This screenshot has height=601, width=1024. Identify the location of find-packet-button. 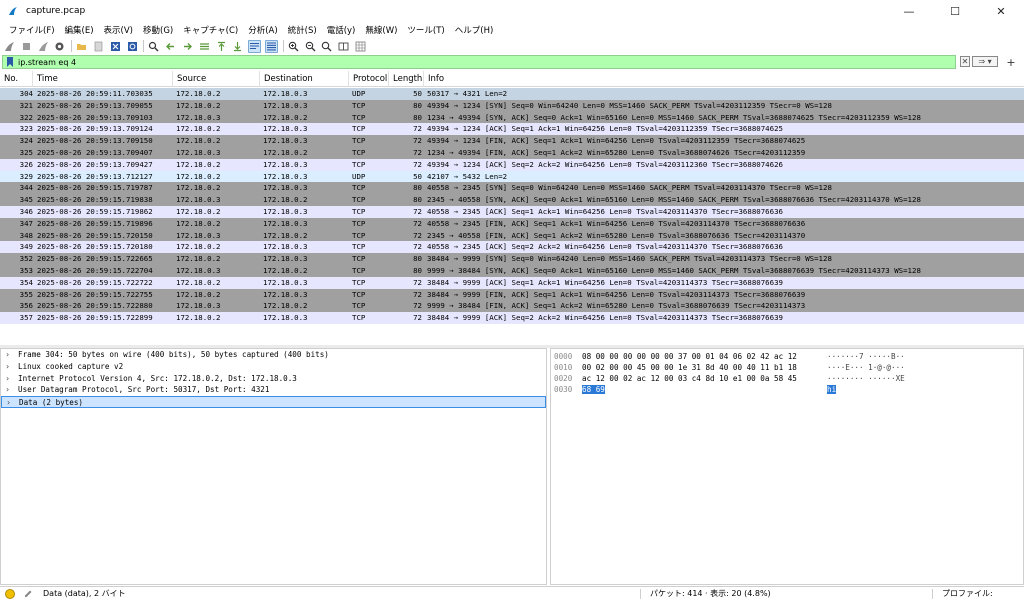
(153, 46).